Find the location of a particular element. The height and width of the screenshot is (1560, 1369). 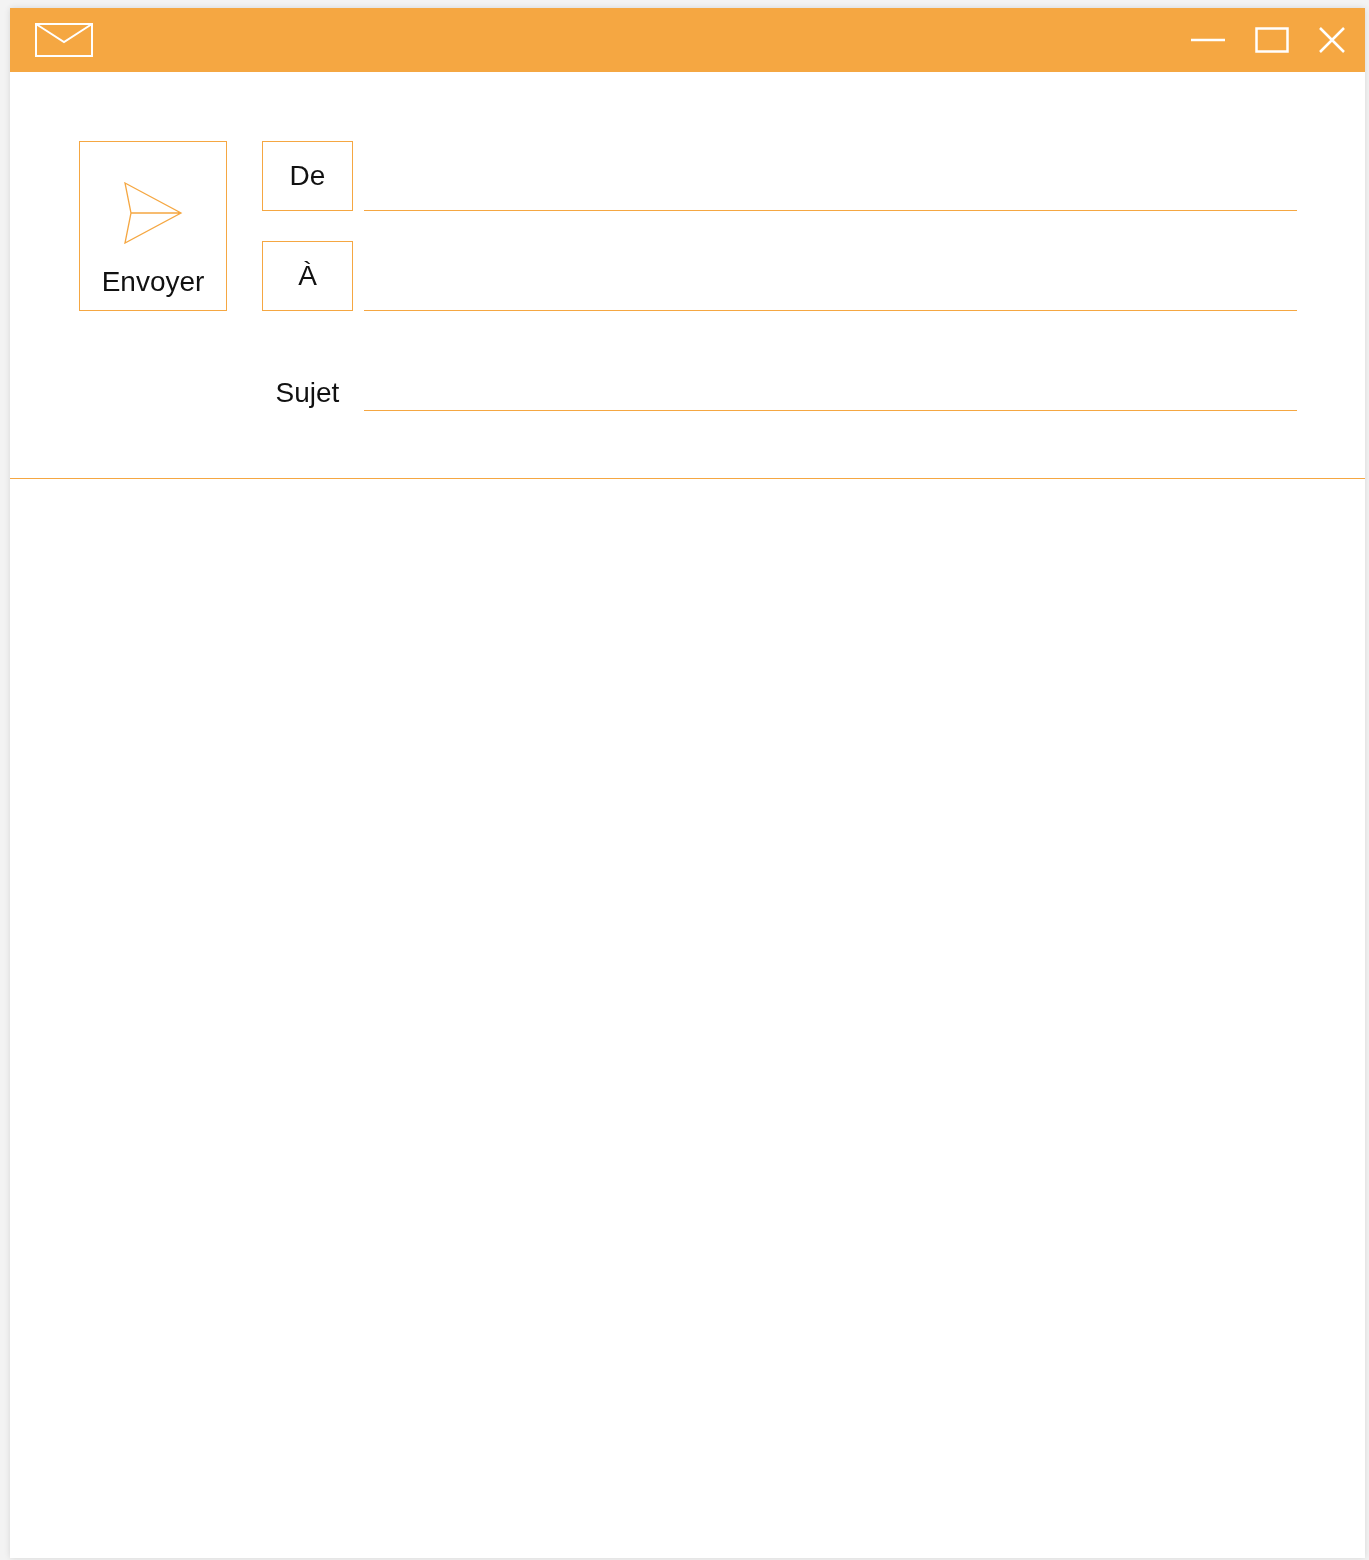

field-label: Sujet is located at coordinates (307, 393).